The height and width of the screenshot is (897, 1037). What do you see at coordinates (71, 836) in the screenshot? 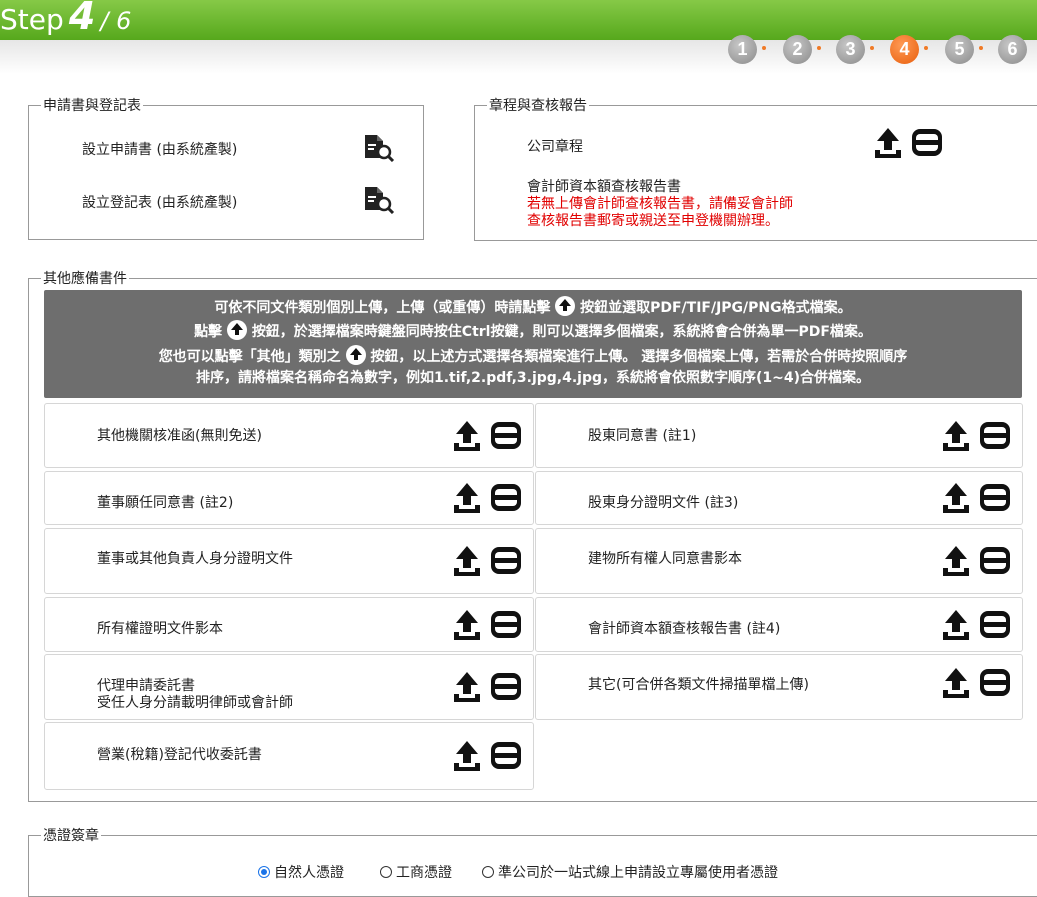
I see `section-legend: 憑證簽章` at bounding box center [71, 836].